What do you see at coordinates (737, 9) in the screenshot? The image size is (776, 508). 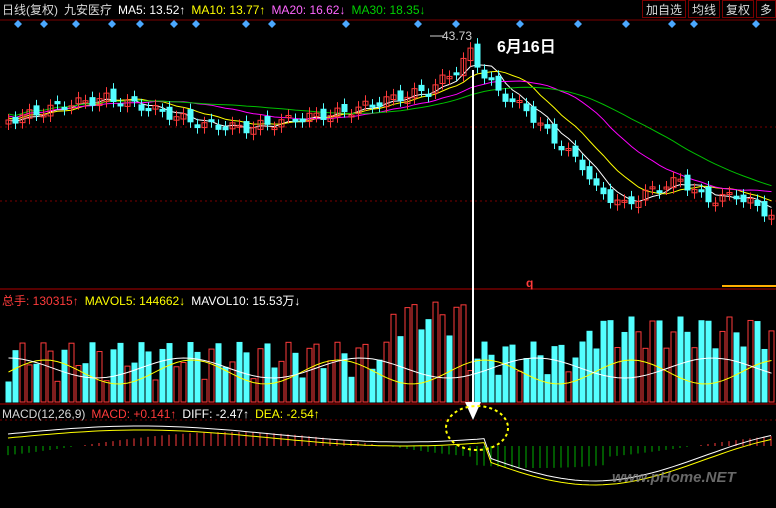 I see `adjust-button: 复权` at bounding box center [737, 9].